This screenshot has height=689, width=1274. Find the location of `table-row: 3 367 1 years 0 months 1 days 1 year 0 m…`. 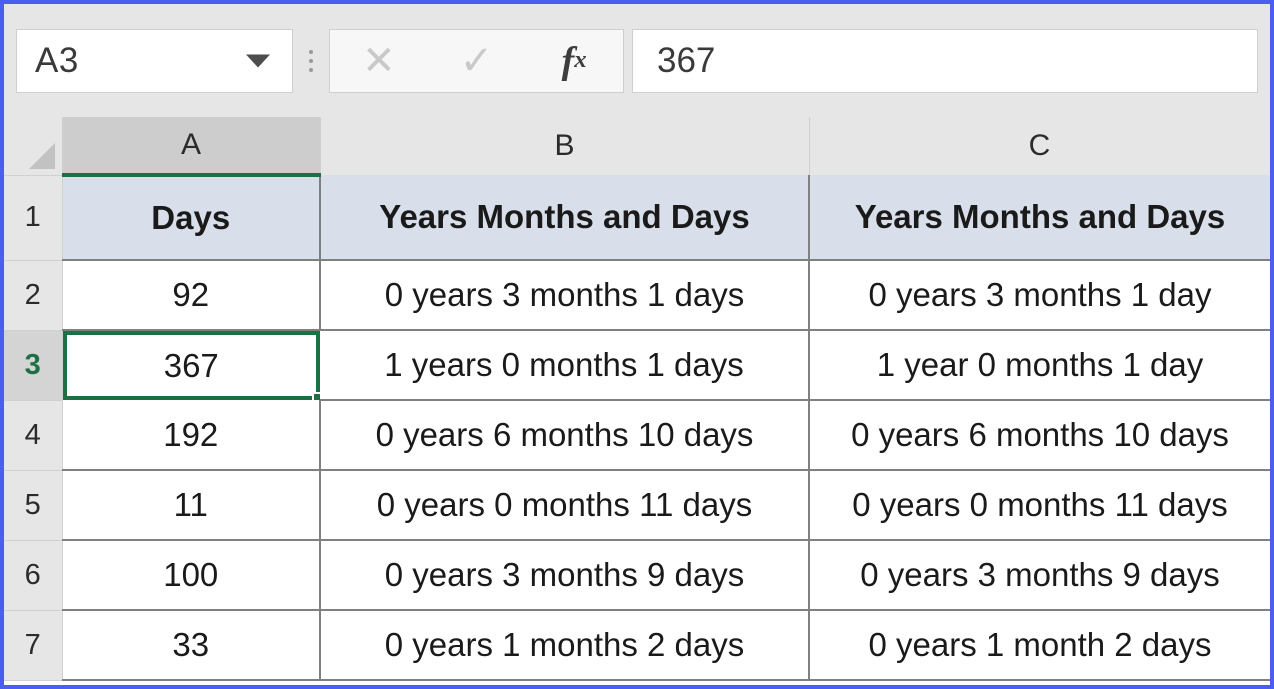

table-row: 3 367 1 years 0 months 1 days 1 year 0 m… is located at coordinates (637, 365).